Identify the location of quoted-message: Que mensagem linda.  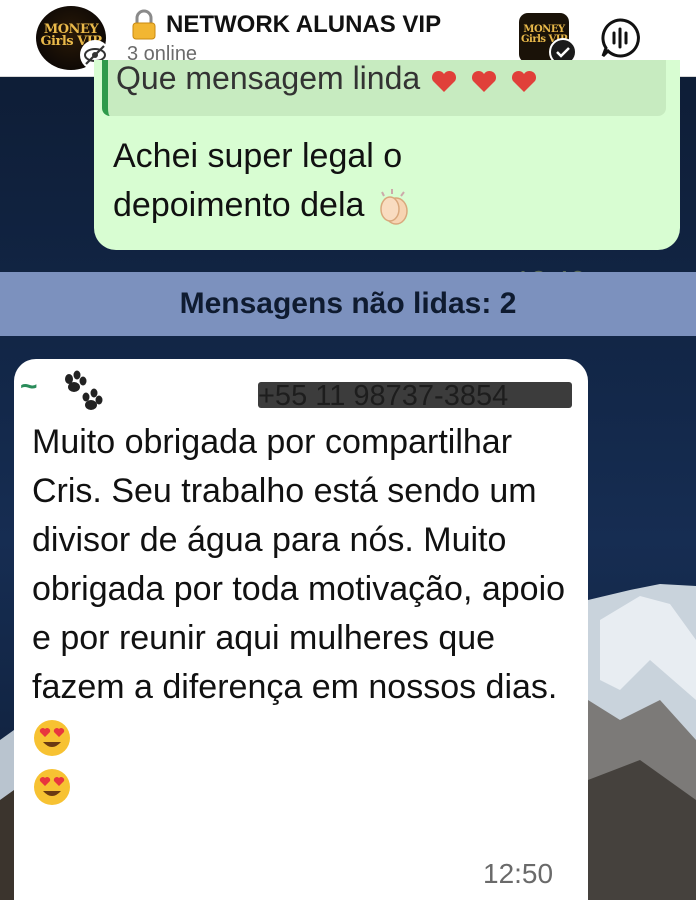
(384, 88).